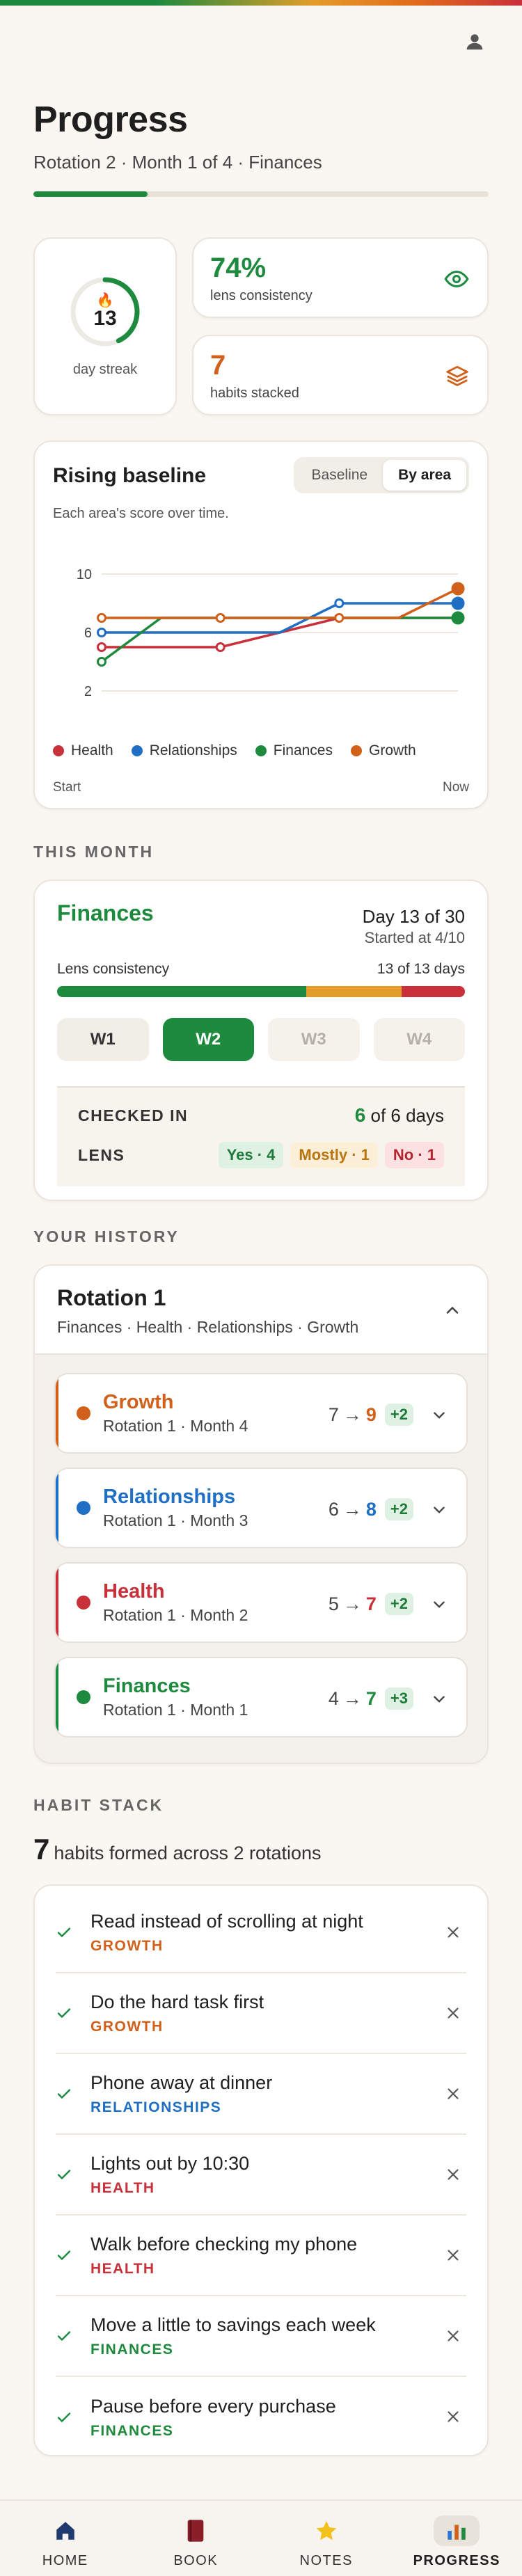 Image resolution: width=522 pixels, height=2576 pixels. Describe the element at coordinates (98, 1805) in the screenshot. I see `habit-stack-heading: HABIT STACK` at that location.